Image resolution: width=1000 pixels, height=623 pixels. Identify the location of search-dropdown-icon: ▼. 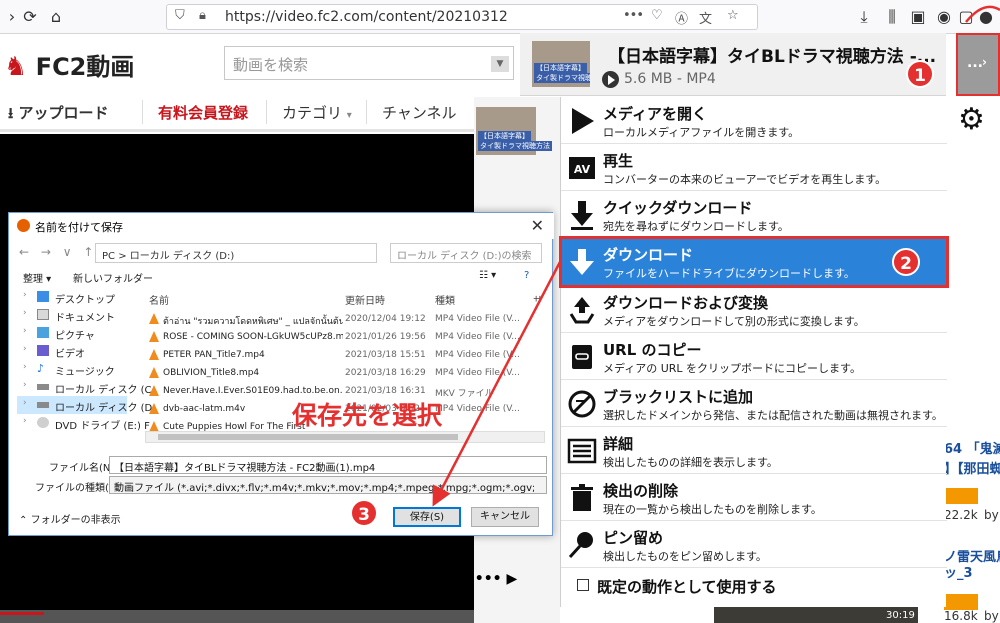
(500, 64).